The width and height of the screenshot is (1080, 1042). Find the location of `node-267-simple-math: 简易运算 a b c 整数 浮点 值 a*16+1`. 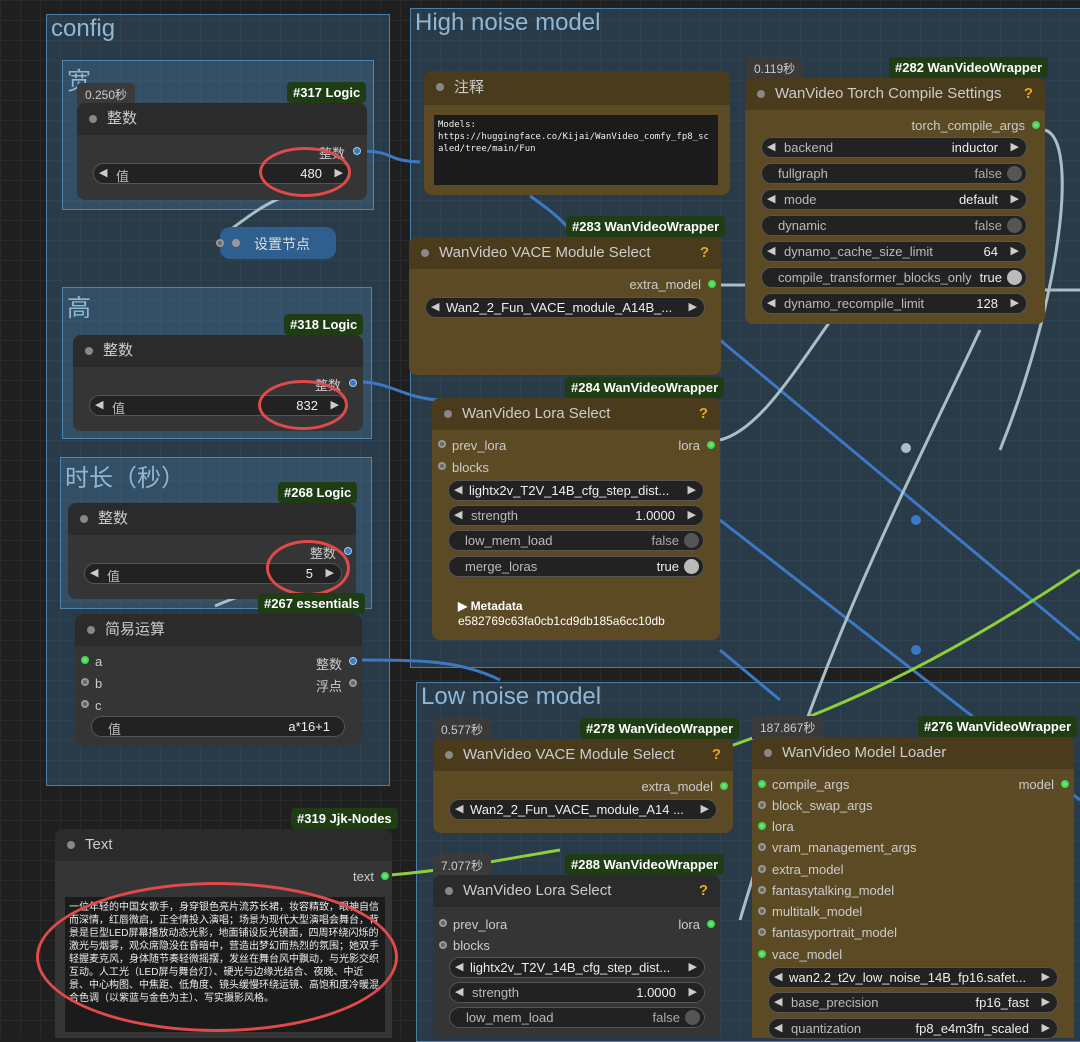

node-267-simple-math: 简易运算 a b c 整数 浮点 值 a*16+1 is located at coordinates (218, 680).